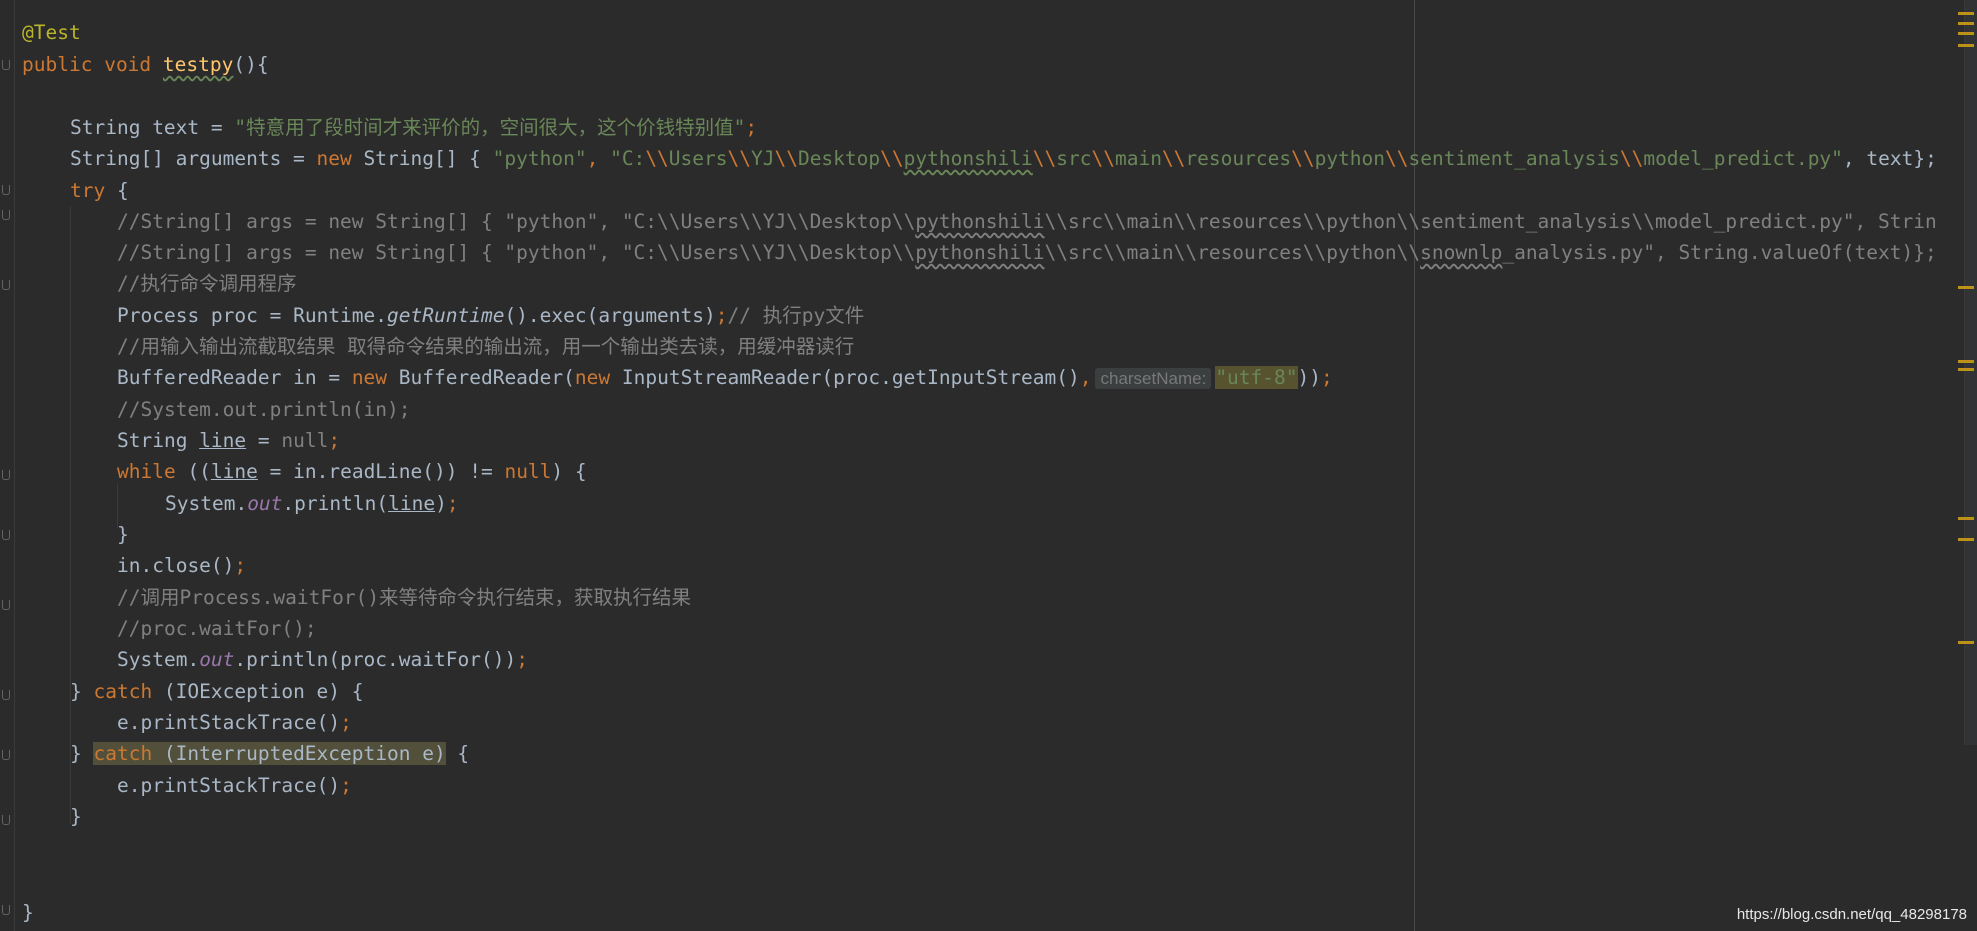 The width and height of the screenshot is (1977, 931). Describe the element at coordinates (539, 158) in the screenshot. I see `string-python: "python"` at that location.